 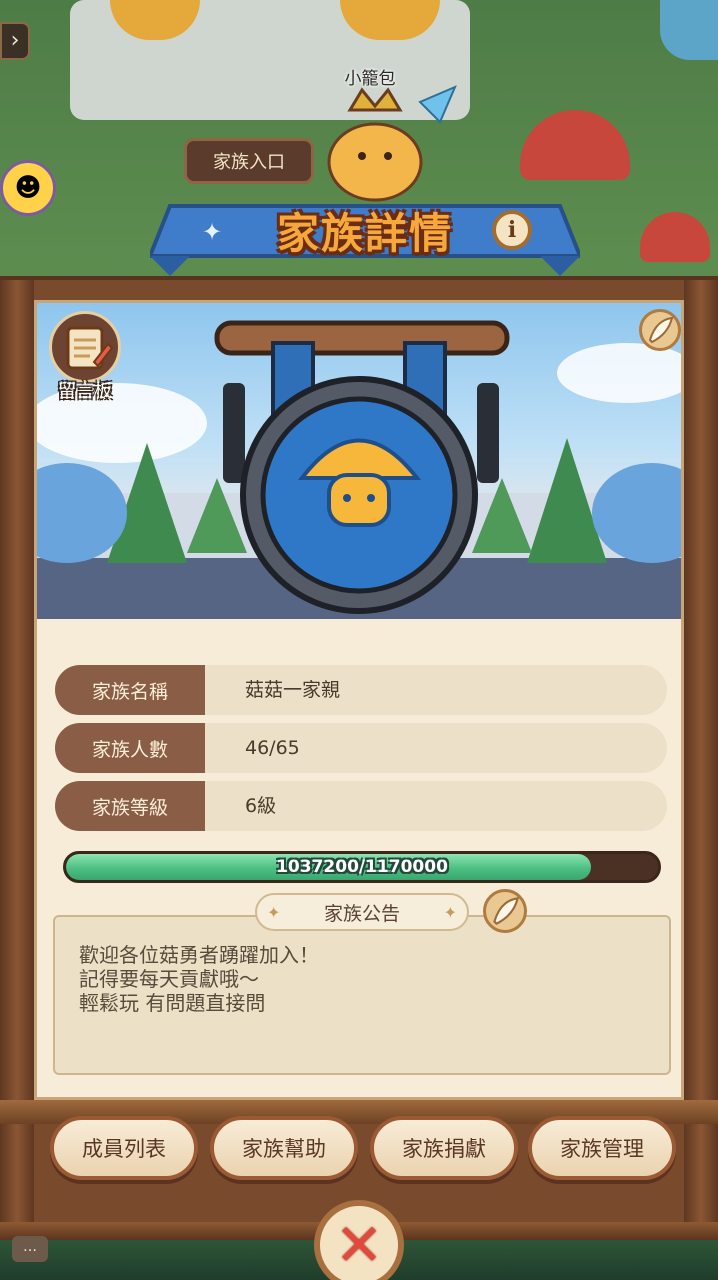 What do you see at coordinates (361, 690) in the screenshot?
I see `family-name-row: 家族名稱 菇菇一家親` at bounding box center [361, 690].